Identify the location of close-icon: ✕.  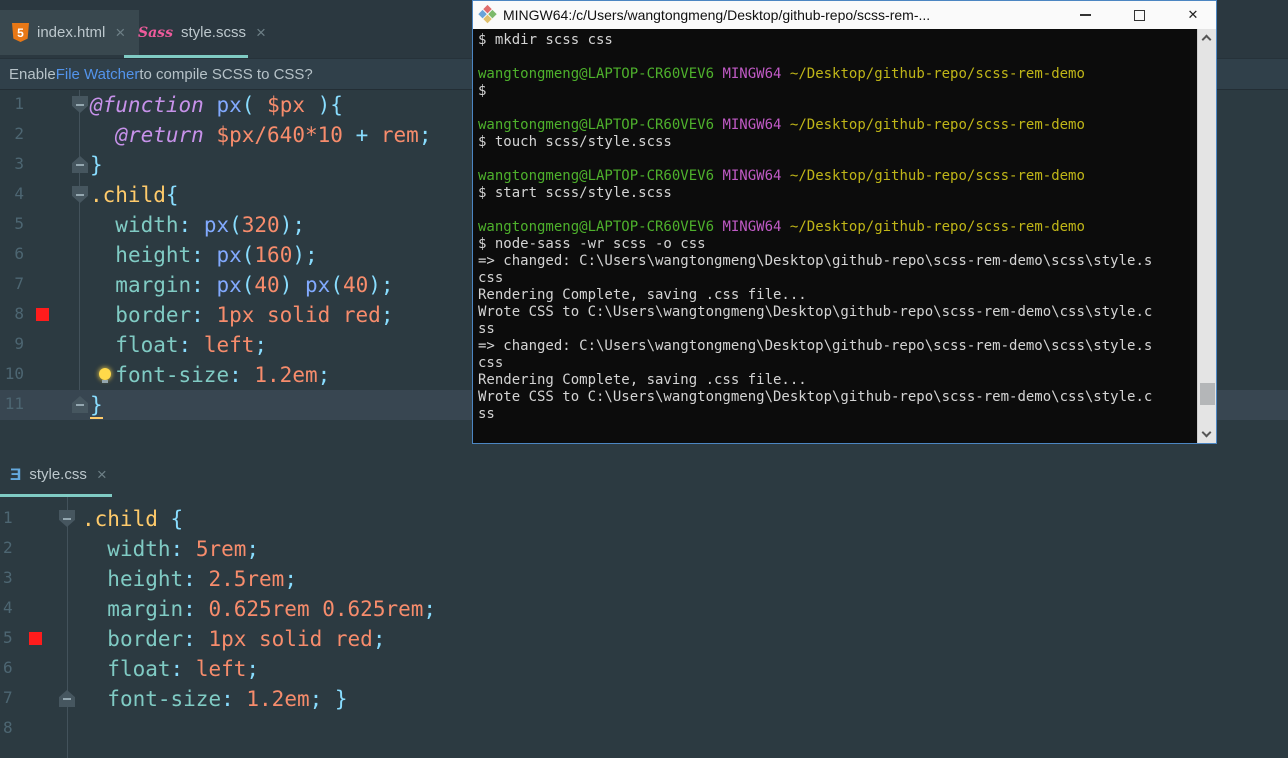
(1193, 14).